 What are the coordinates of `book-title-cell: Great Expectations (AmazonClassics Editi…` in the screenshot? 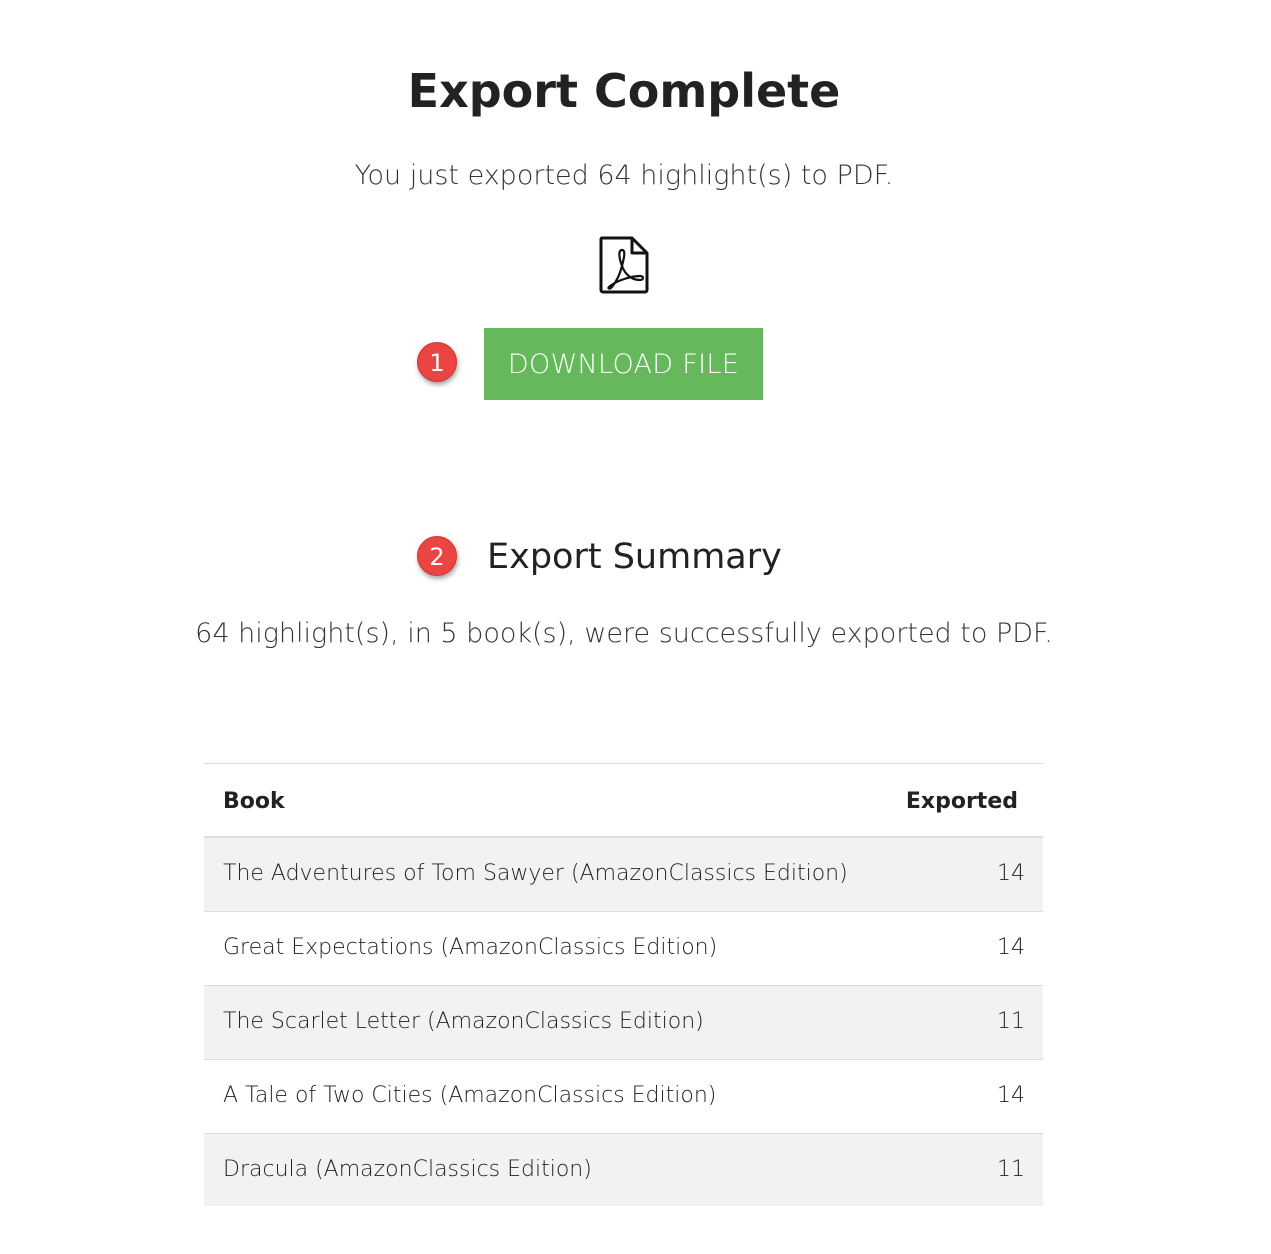 It's located at (470, 947).